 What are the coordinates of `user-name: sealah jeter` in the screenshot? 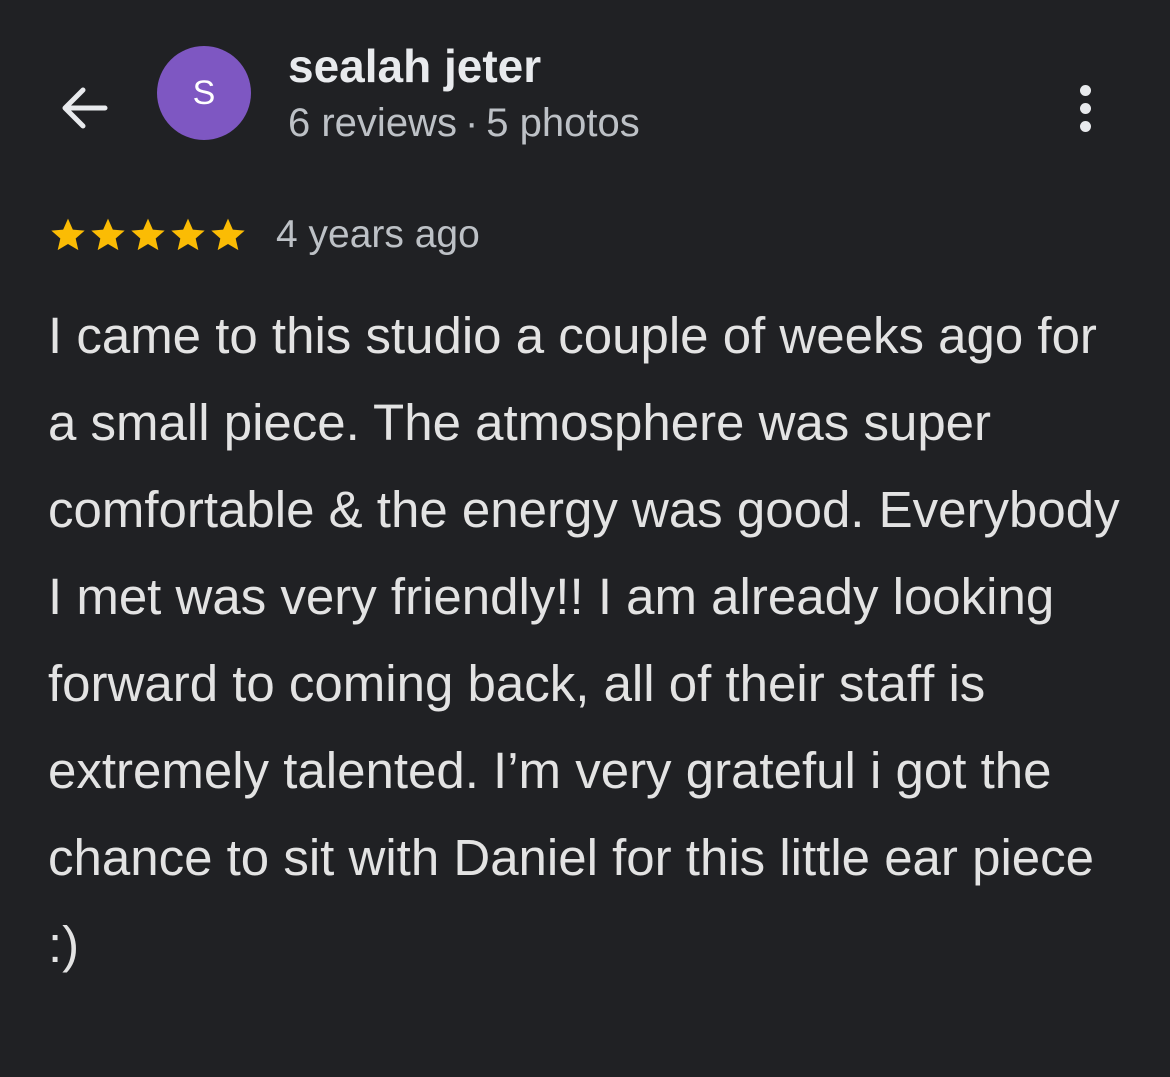 It's located at (414, 66).